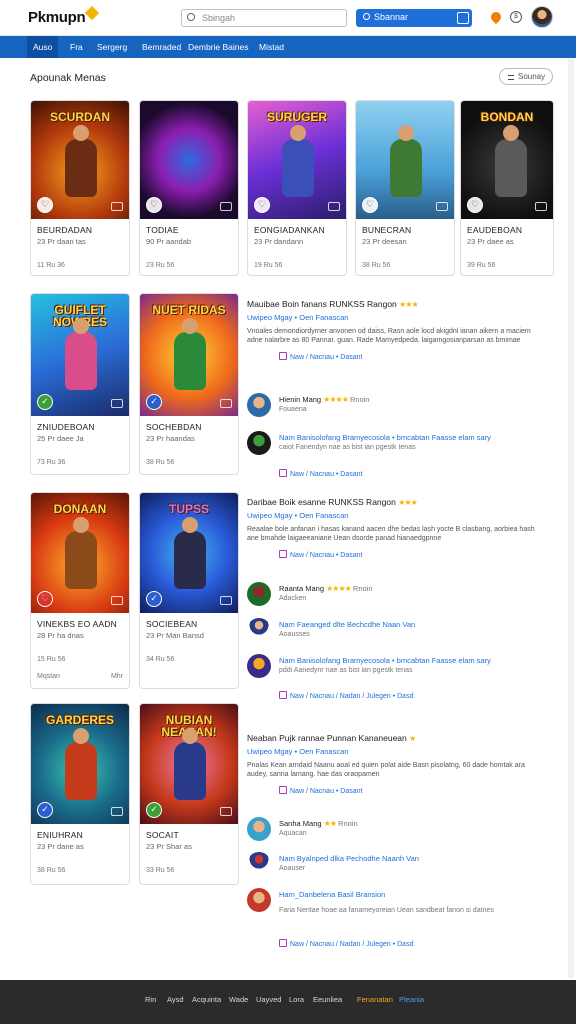  I want to click on history-icon: $, so click(516, 17).